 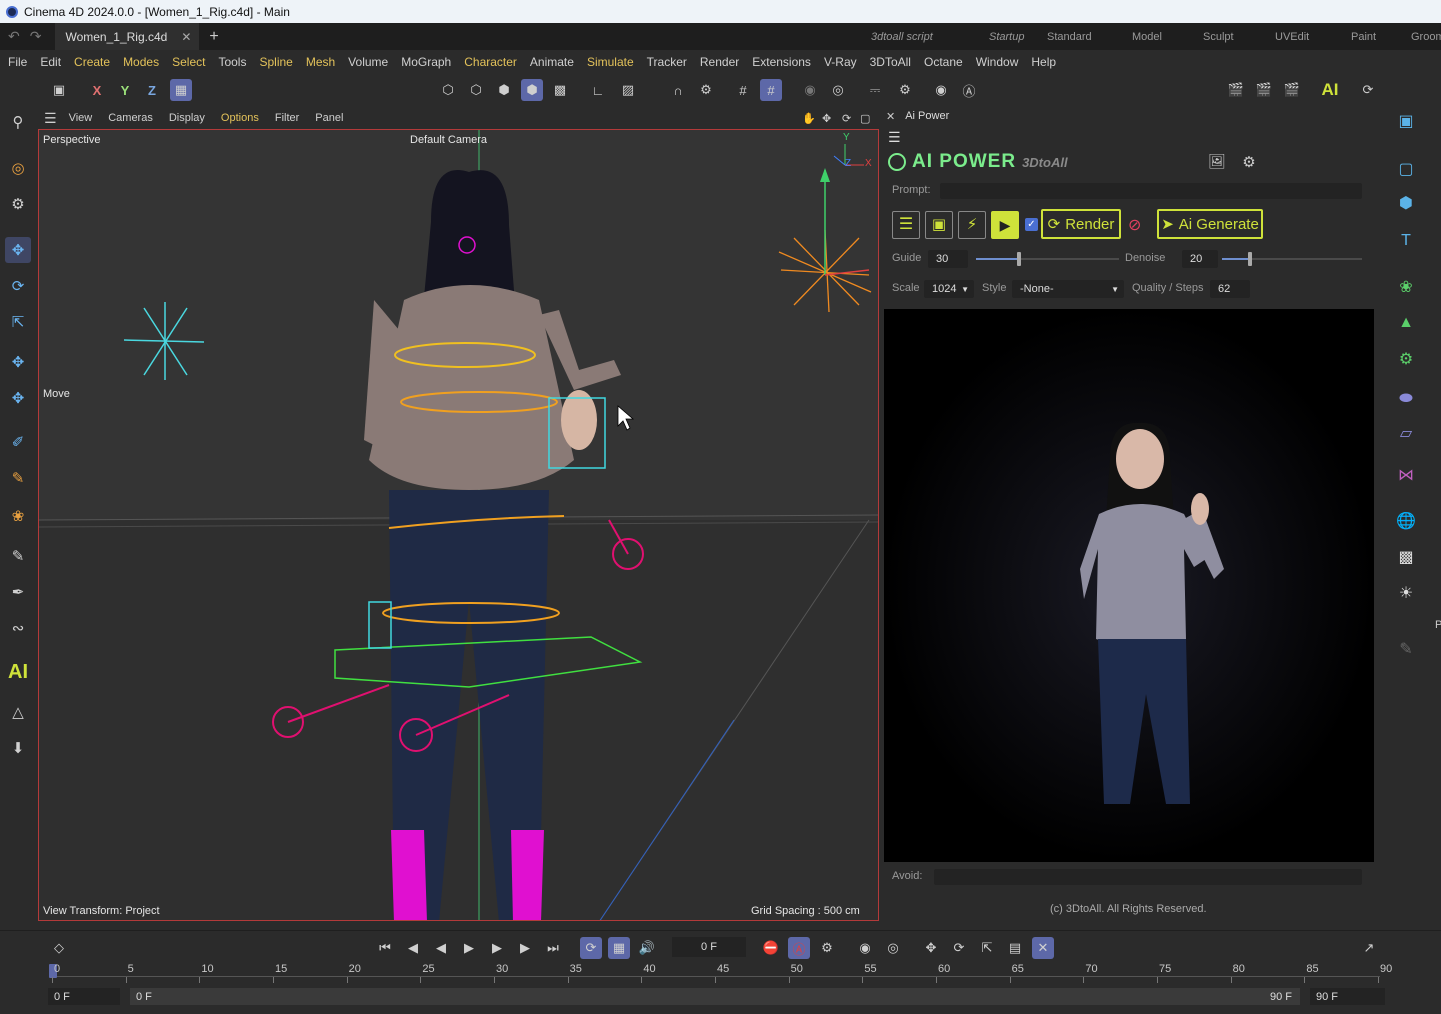 I want to click on auto-icon: Ⓐ, so click(x=969, y=90).